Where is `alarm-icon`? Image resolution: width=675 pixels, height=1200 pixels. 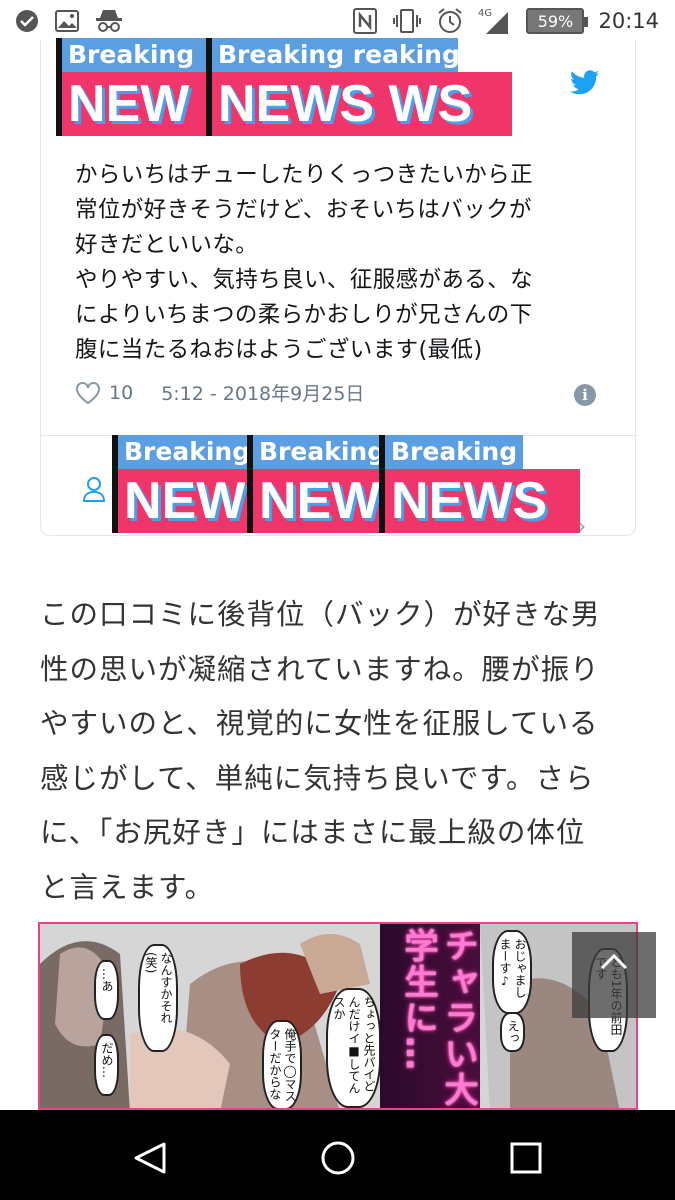
alarm-icon is located at coordinates (450, 20).